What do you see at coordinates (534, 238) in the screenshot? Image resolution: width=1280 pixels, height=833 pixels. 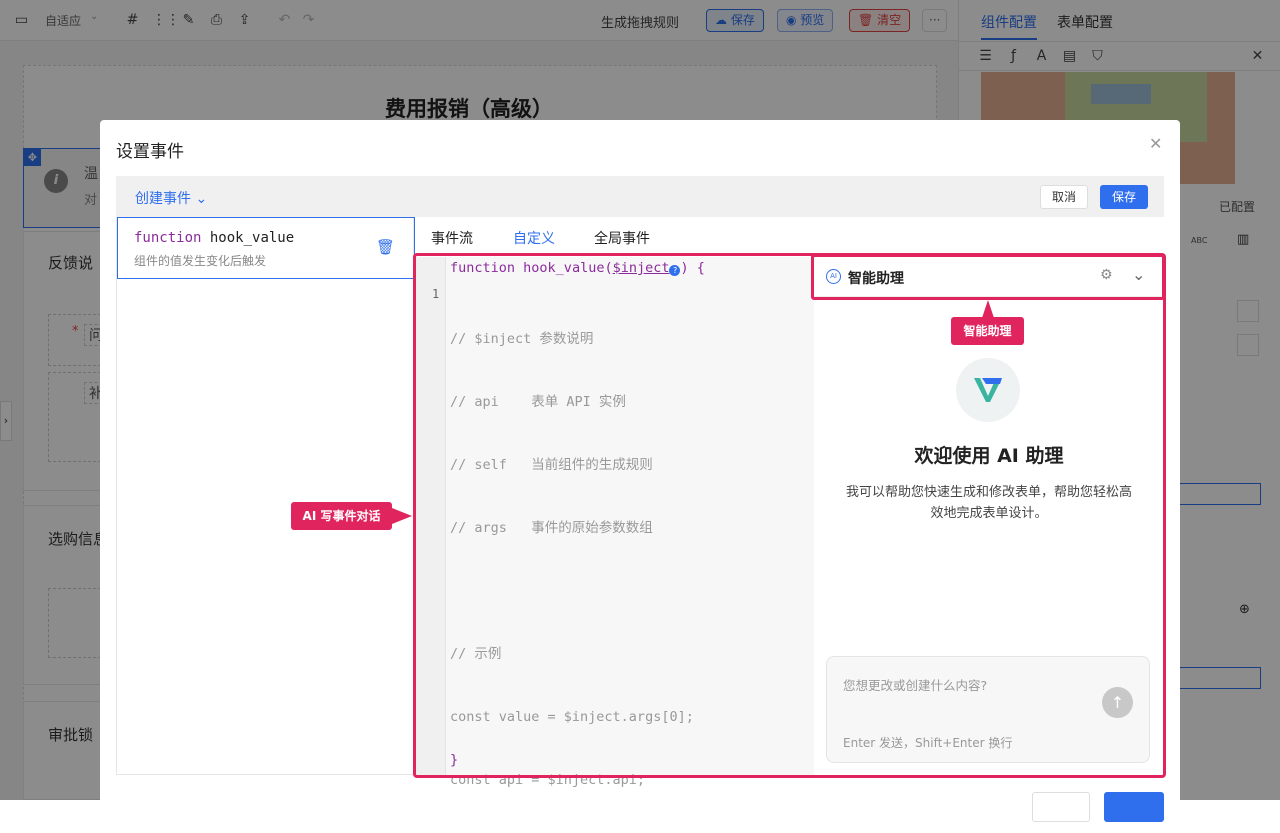 I see `tab-custom: 自定义` at bounding box center [534, 238].